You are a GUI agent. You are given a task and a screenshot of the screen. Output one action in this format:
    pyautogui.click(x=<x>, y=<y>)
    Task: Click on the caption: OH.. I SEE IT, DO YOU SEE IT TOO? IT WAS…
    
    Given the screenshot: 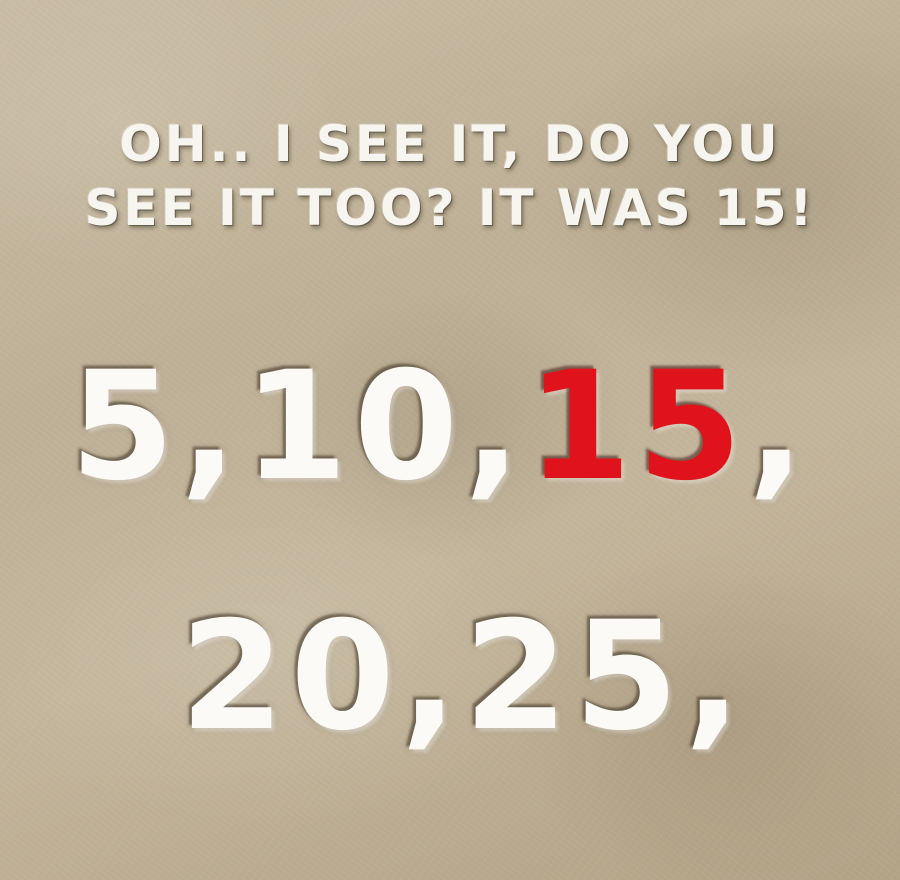 What is the action you would take?
    pyautogui.click(x=450, y=176)
    